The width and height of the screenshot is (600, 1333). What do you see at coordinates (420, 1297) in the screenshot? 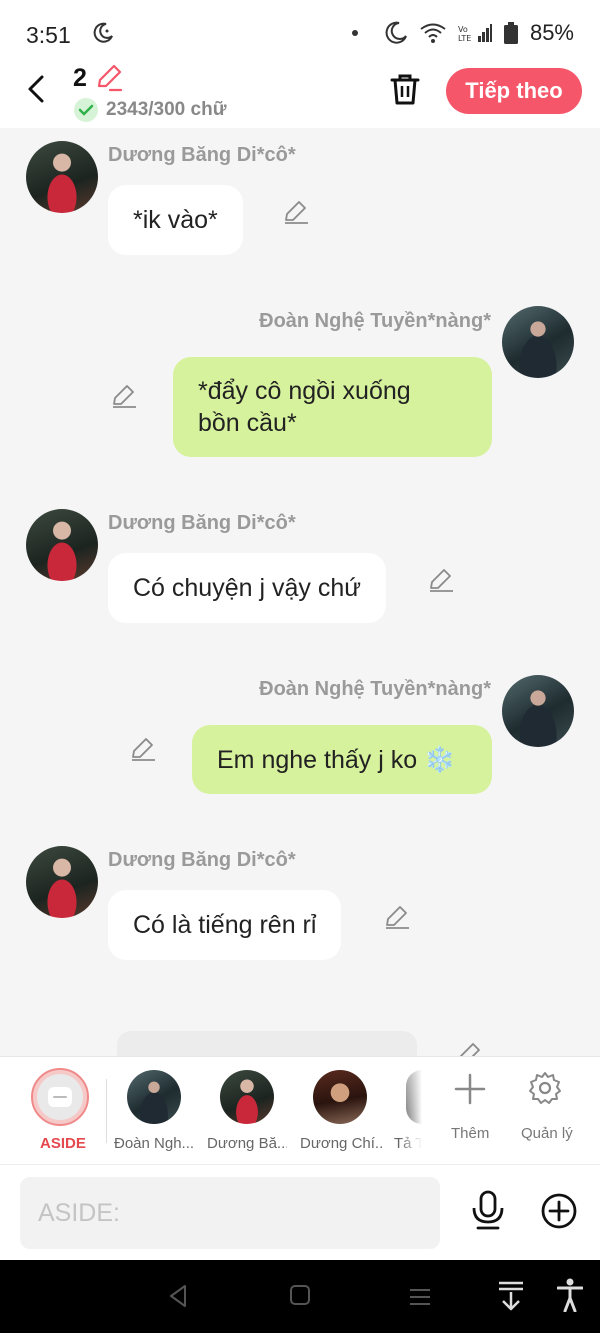
I see `nav-menu-icon` at bounding box center [420, 1297].